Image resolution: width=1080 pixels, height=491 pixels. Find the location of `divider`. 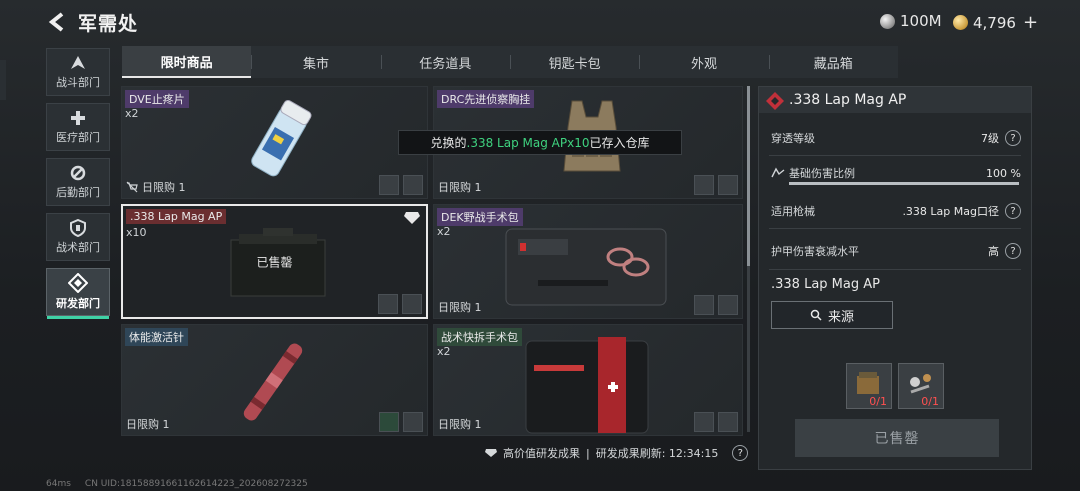

divider is located at coordinates (895, 228).